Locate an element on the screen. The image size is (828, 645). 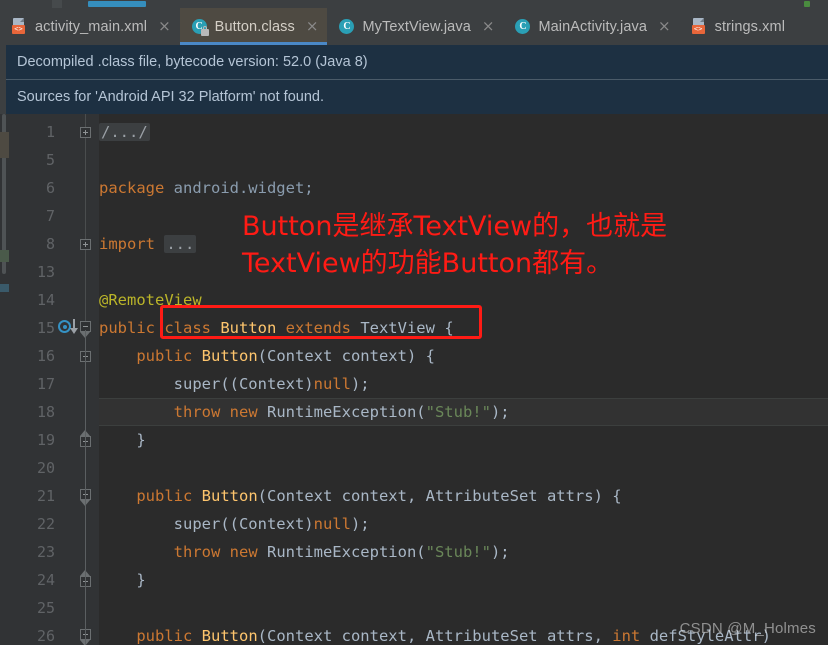
code-token: extends is located at coordinates (323, 328).